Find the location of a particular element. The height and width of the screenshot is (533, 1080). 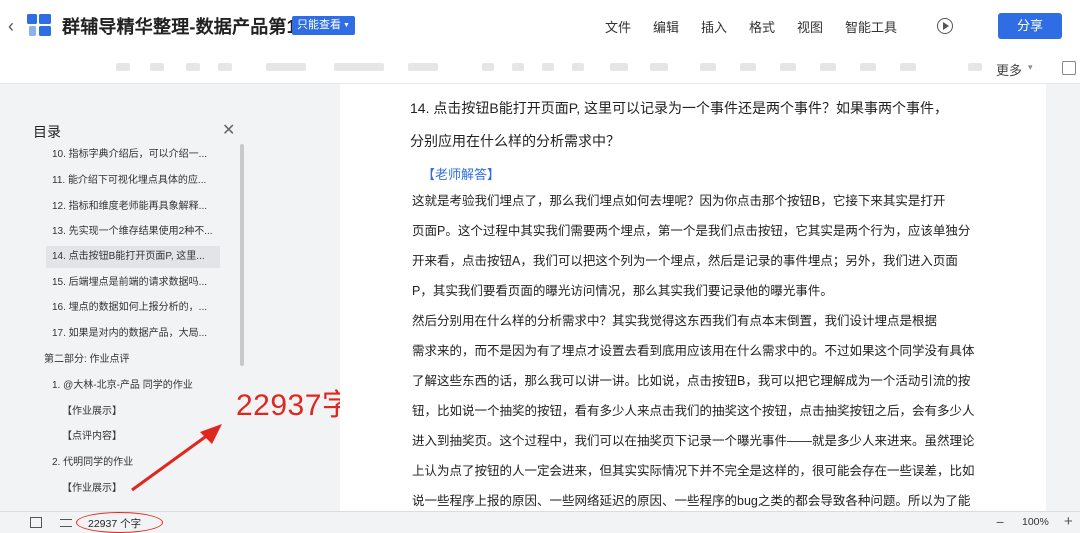

question-line: 分别应用在什么样的分析需求中？ is located at coordinates (515, 141).